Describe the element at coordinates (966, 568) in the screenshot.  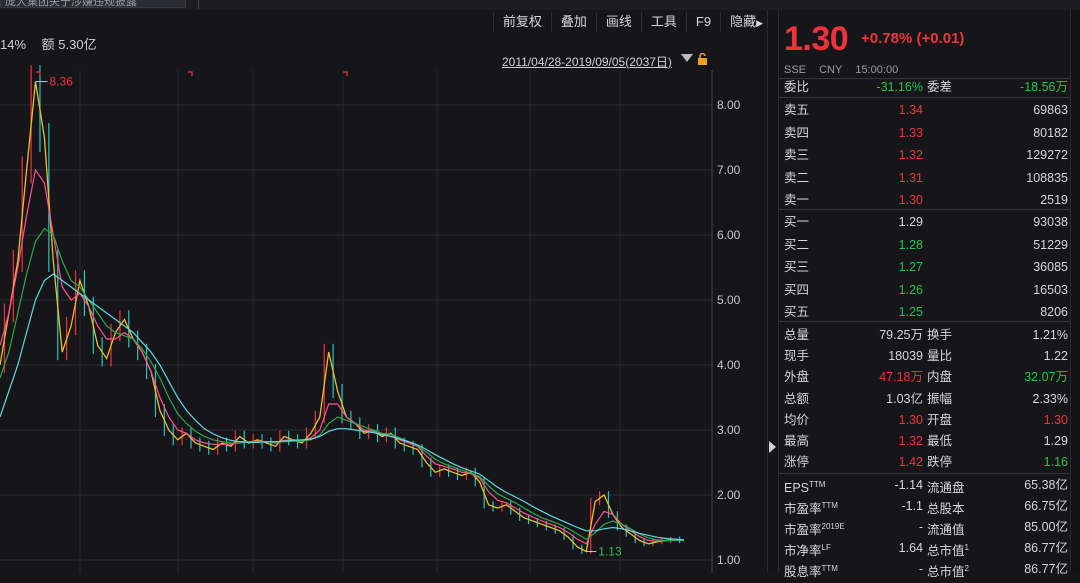
I see `fund-label-sup: 2` at that location.